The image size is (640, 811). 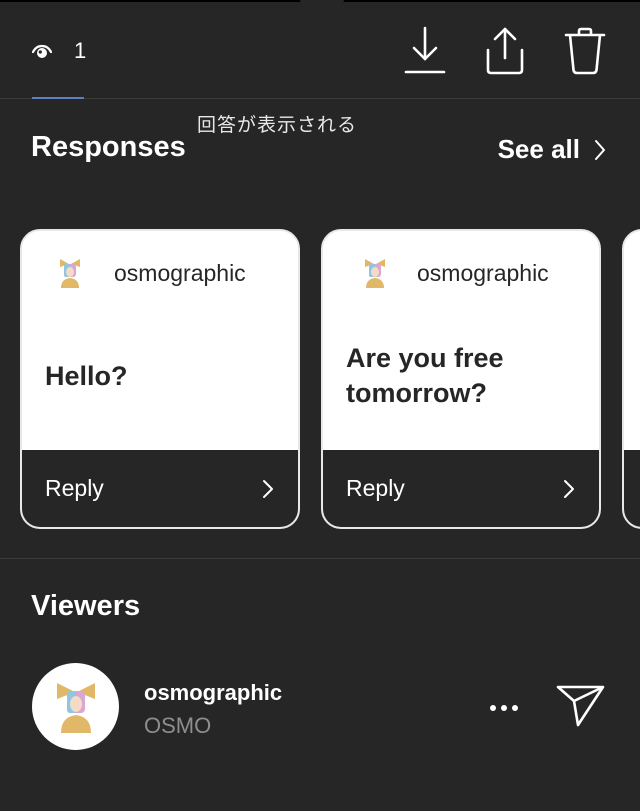 I want to click on views-tab: 1, so click(x=59, y=51).